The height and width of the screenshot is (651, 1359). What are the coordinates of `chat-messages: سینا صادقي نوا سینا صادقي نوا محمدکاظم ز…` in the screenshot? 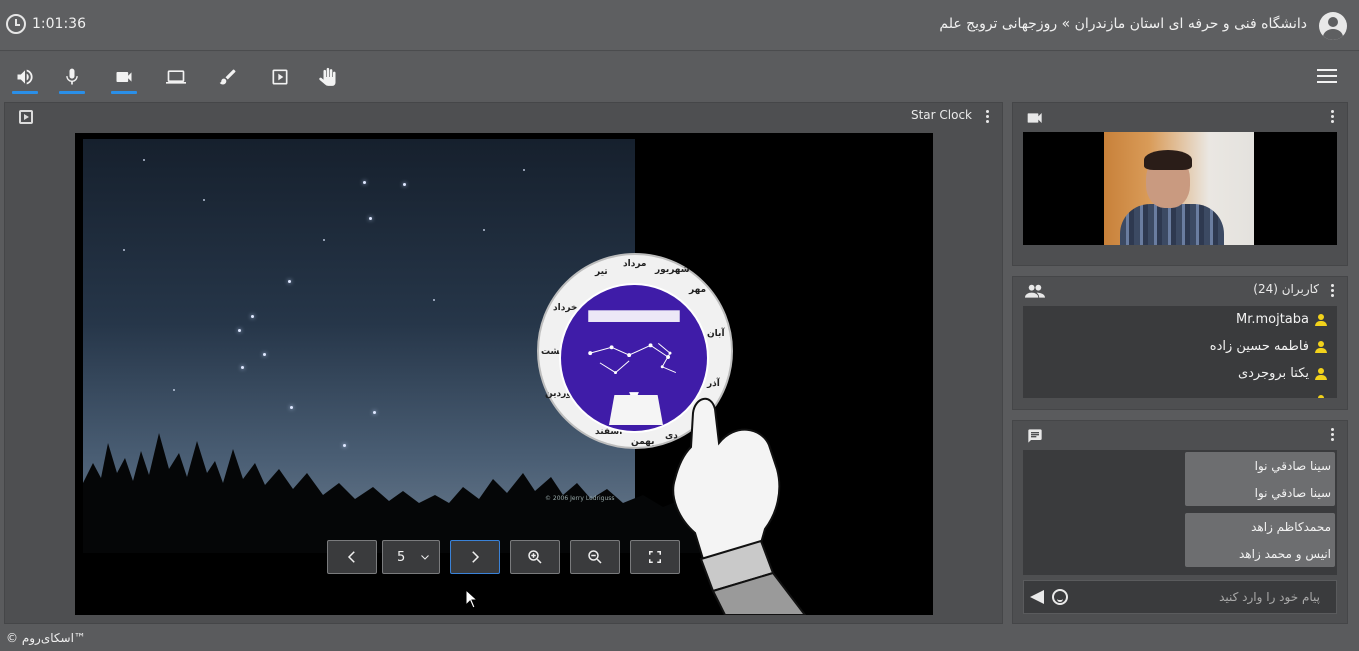 It's located at (1180, 512).